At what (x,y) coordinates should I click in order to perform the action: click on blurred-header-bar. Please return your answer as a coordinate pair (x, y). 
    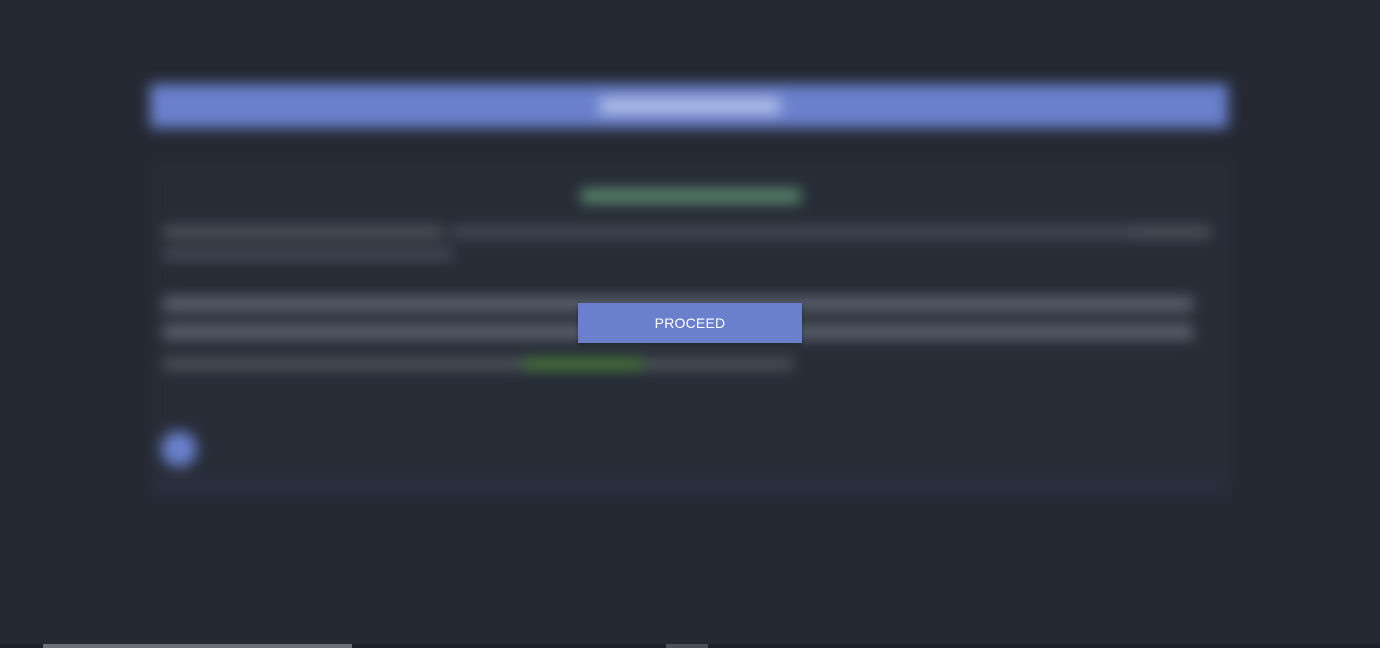
    Looking at the image, I should click on (689, 106).